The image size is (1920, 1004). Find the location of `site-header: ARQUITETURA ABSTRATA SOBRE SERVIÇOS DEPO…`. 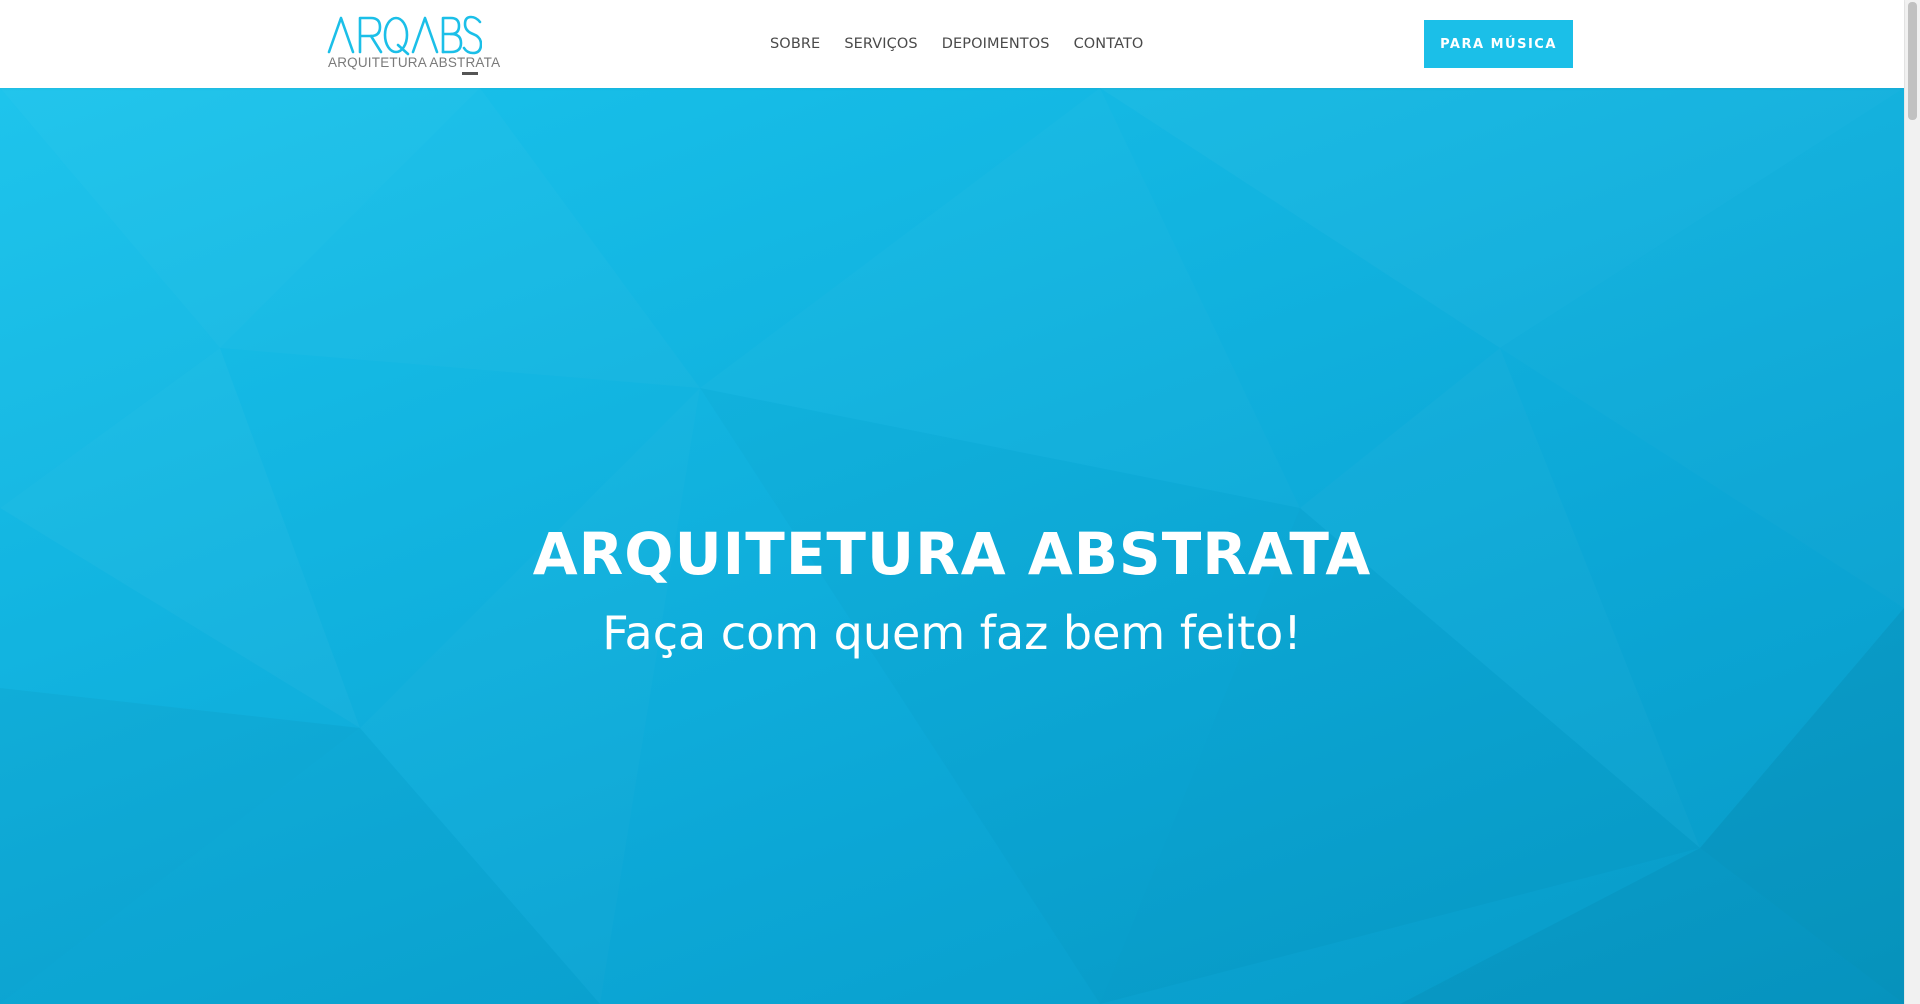

site-header: ARQUITETURA ABSTRATA SOBRE SERVIÇOS DEPO… is located at coordinates (952, 44).